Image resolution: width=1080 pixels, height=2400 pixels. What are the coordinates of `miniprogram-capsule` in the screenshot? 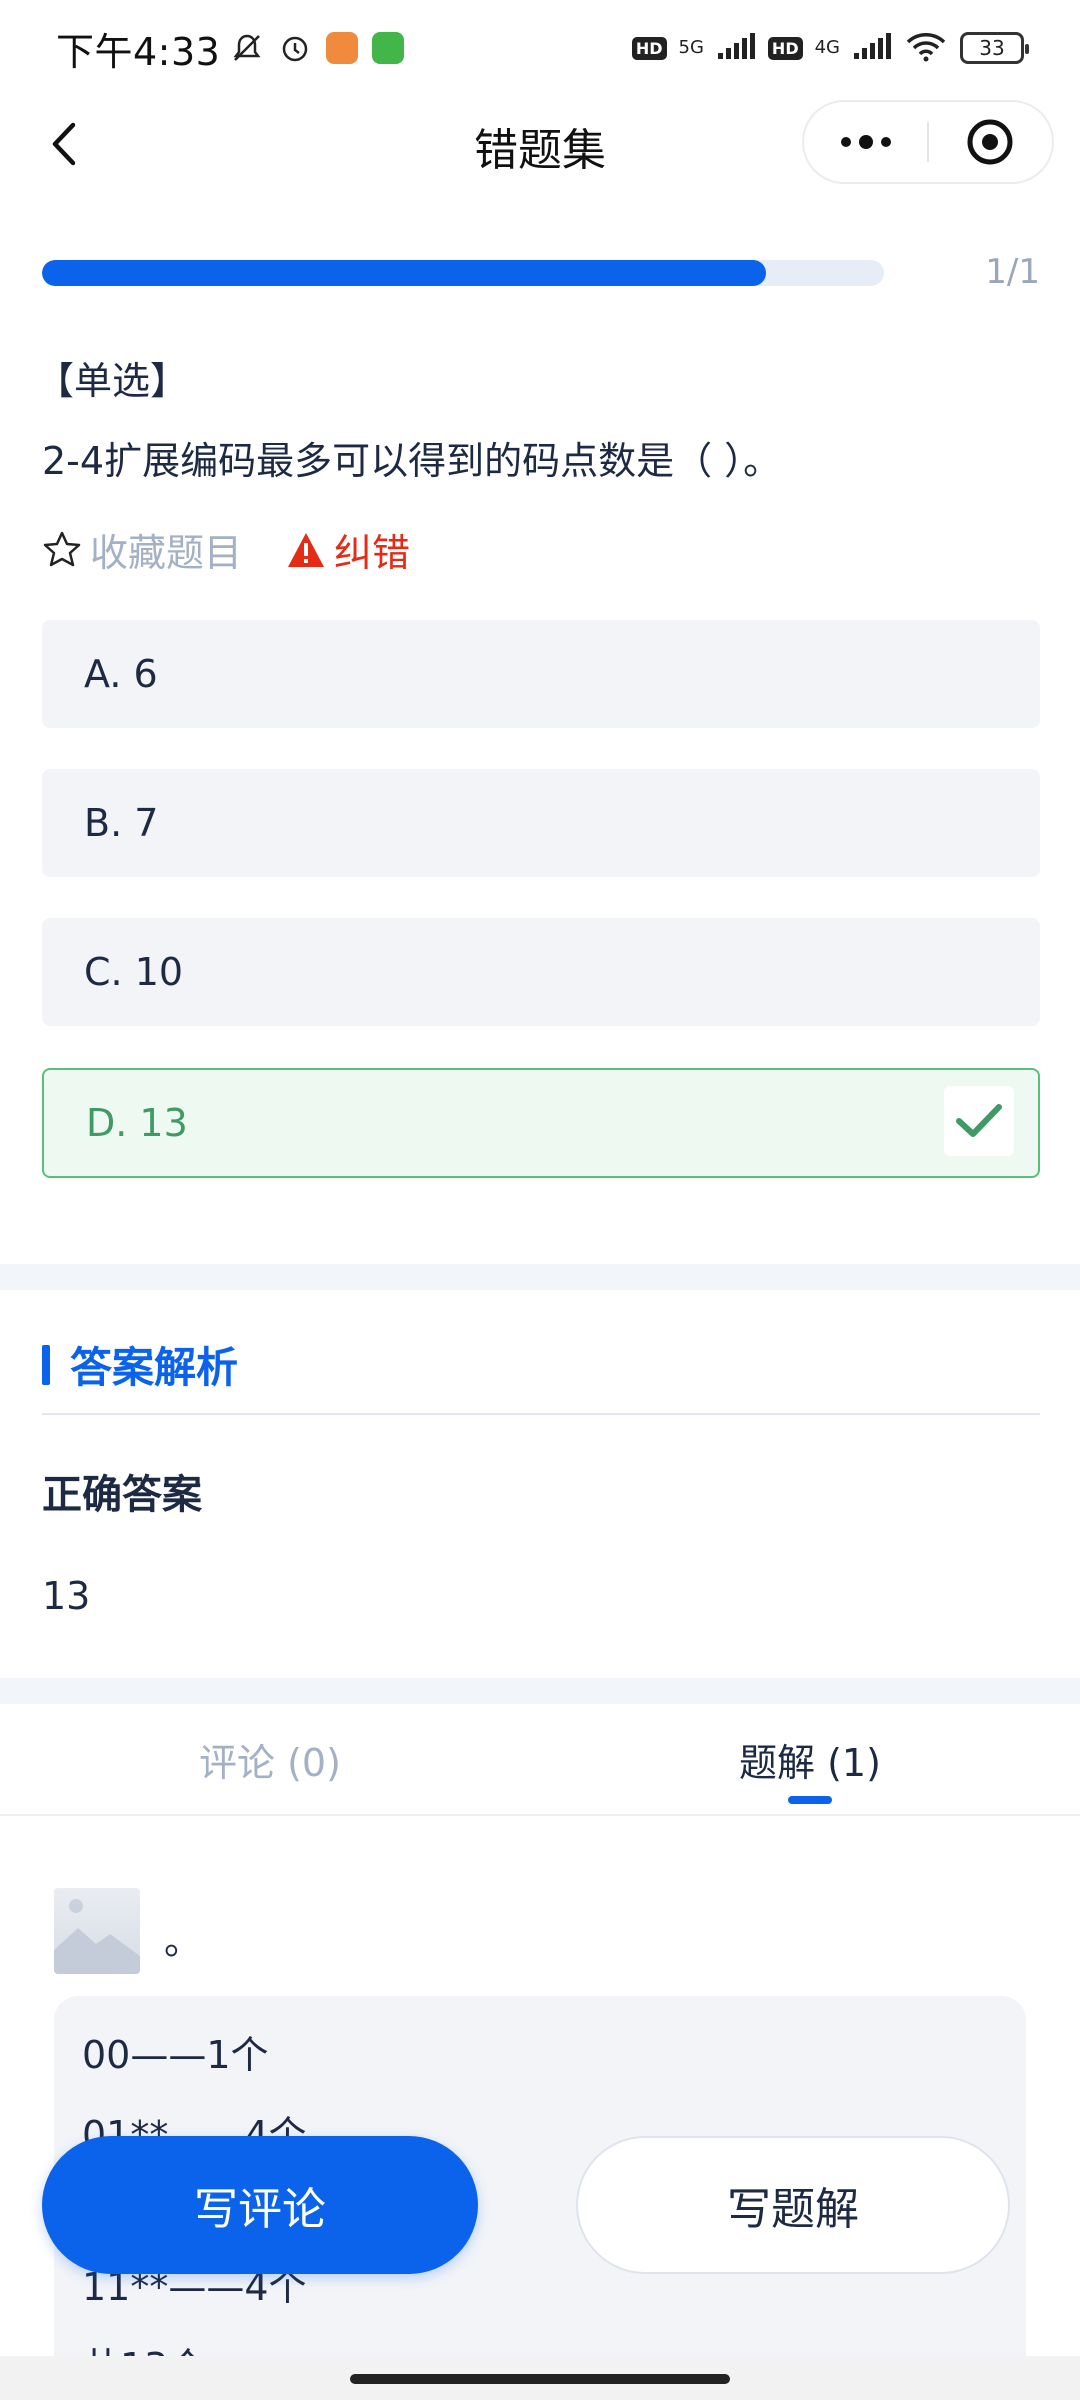 It's located at (928, 142).